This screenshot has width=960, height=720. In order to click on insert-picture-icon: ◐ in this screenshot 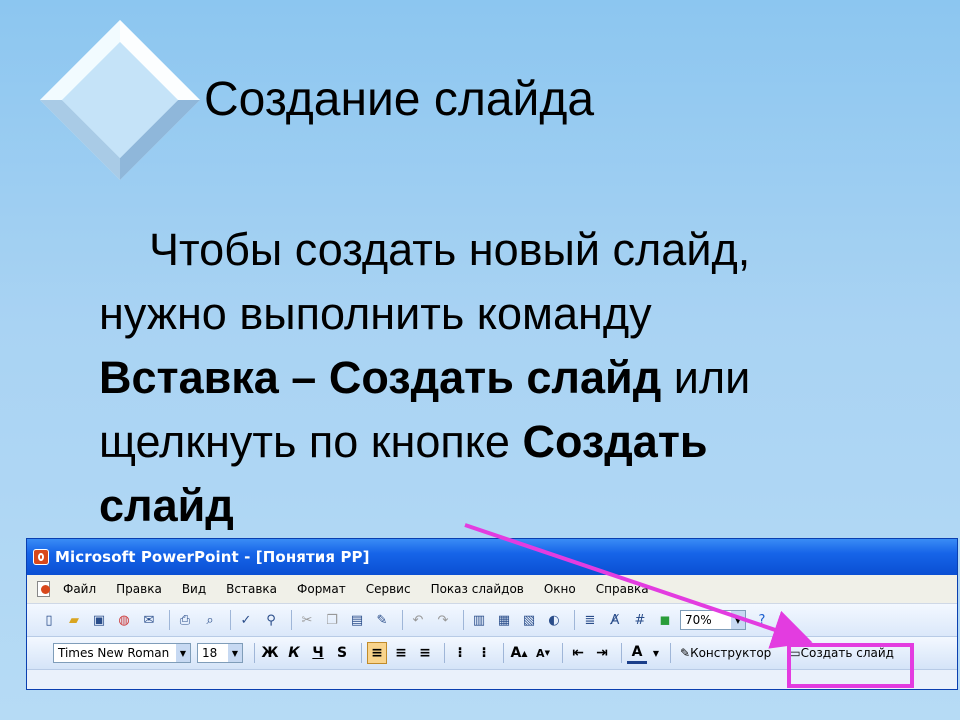, I will do `click(554, 620)`.